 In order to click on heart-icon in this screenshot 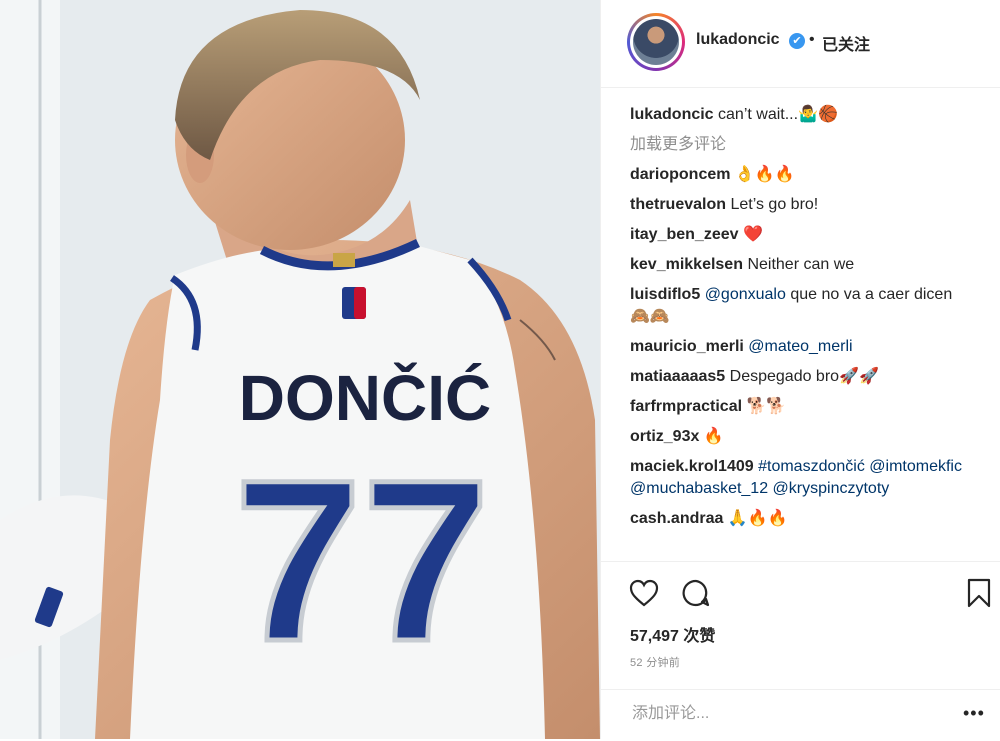, I will do `click(644, 593)`.